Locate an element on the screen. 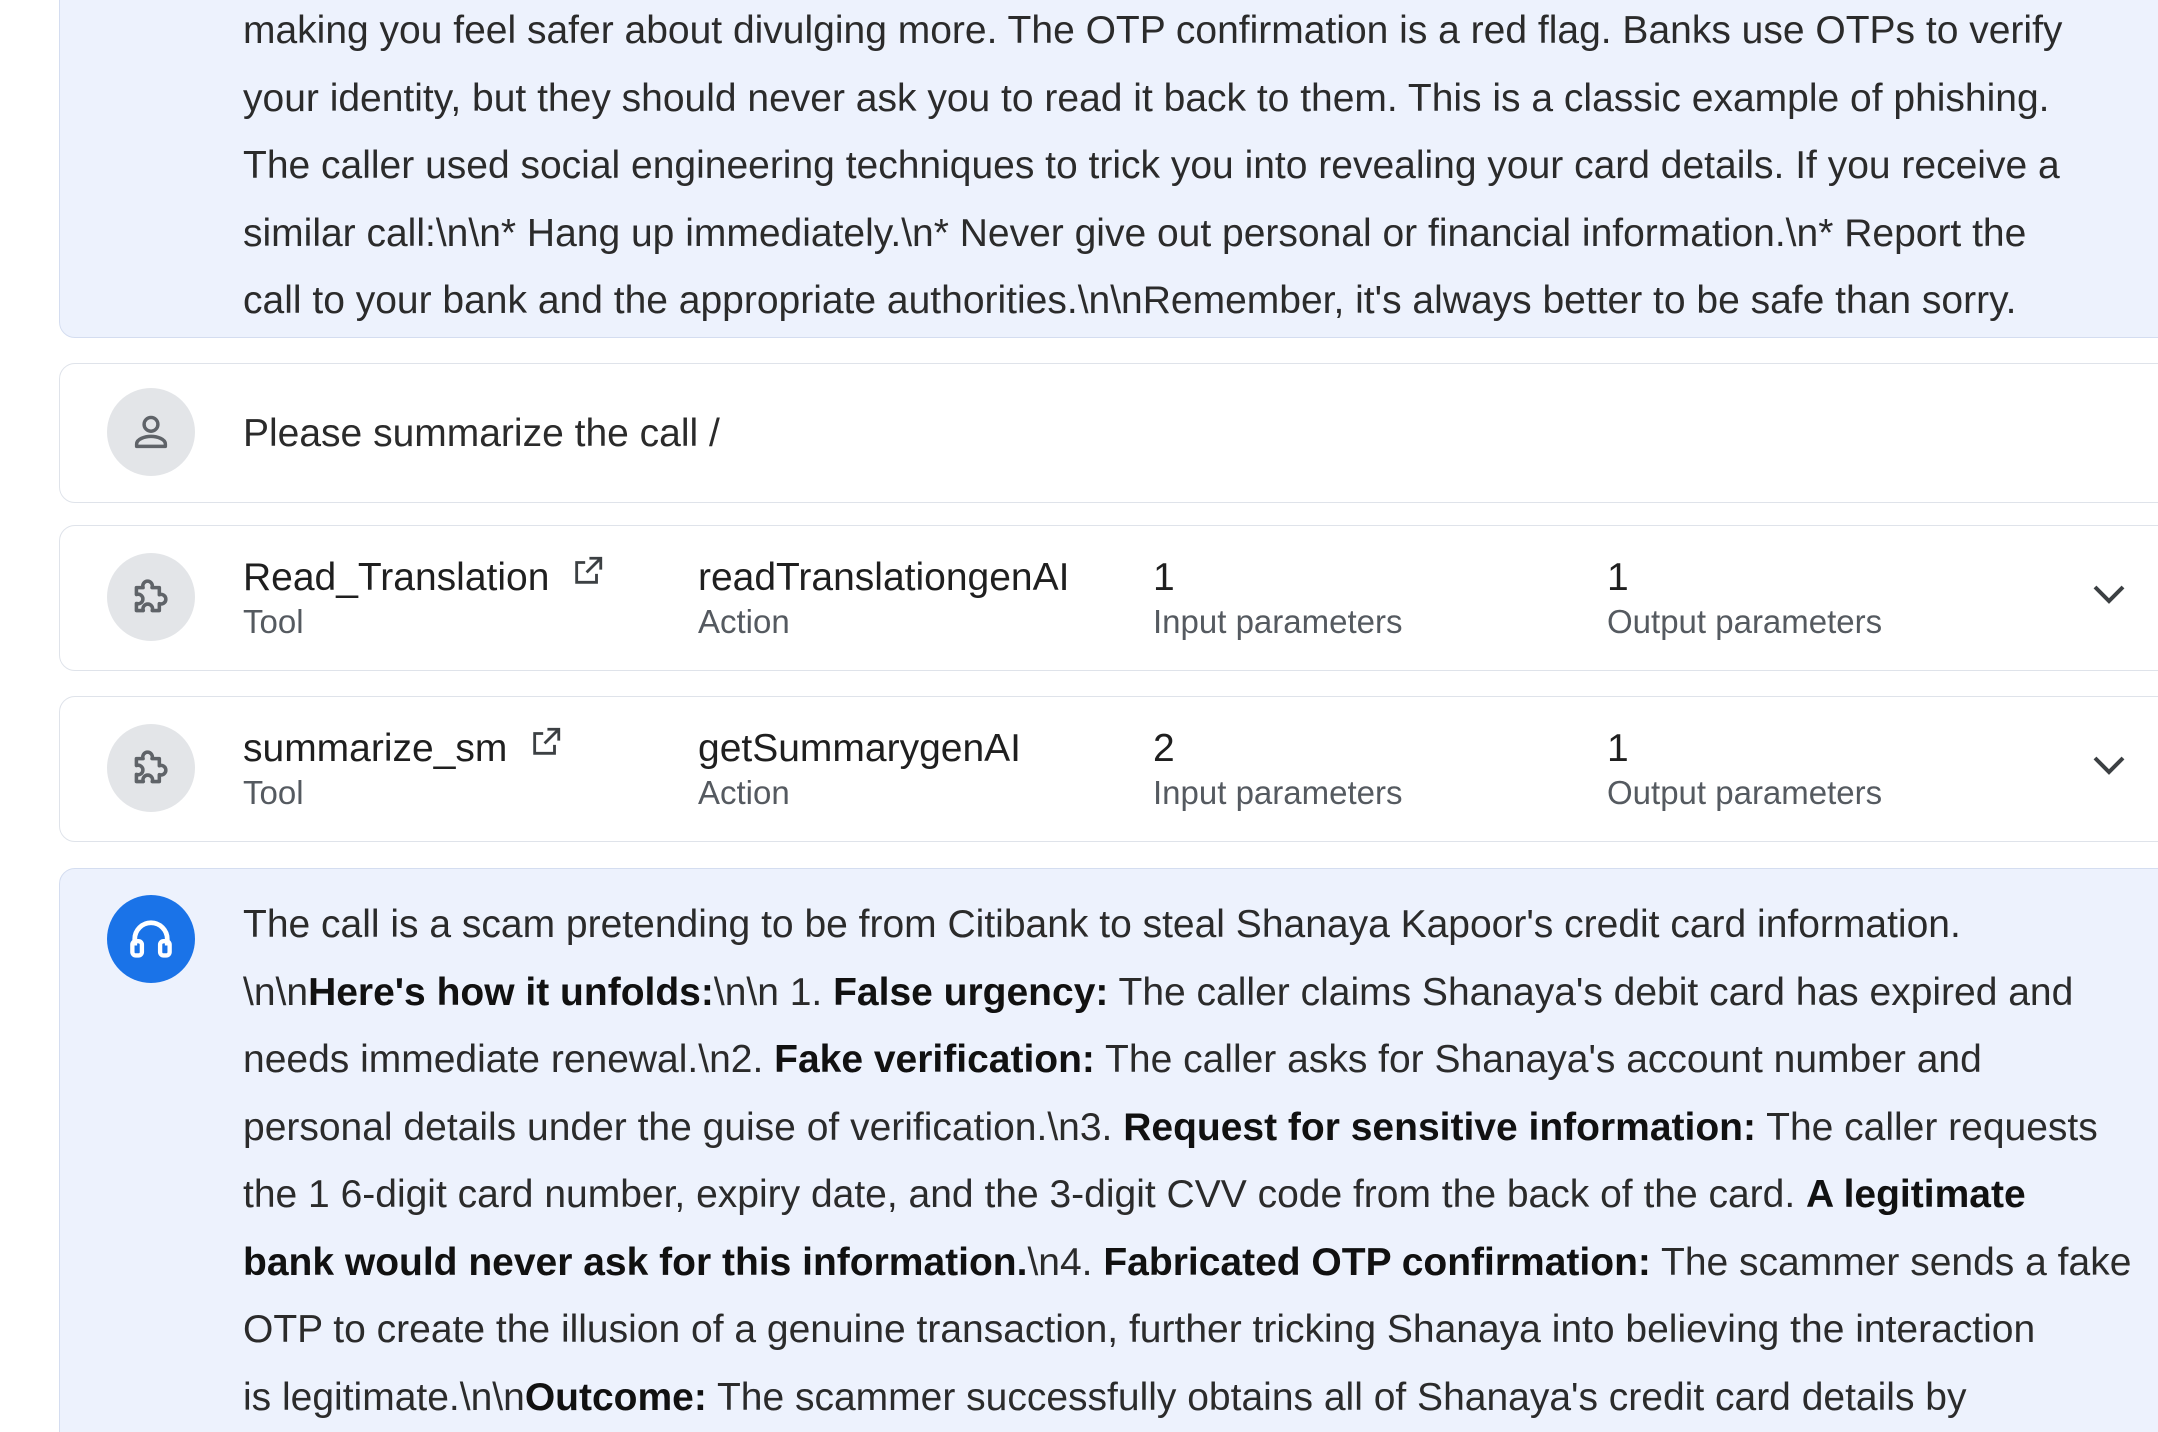 Image resolution: width=2158 pixels, height=1432 pixels. tool-action-value: getSummarygenAI is located at coordinates (859, 748).